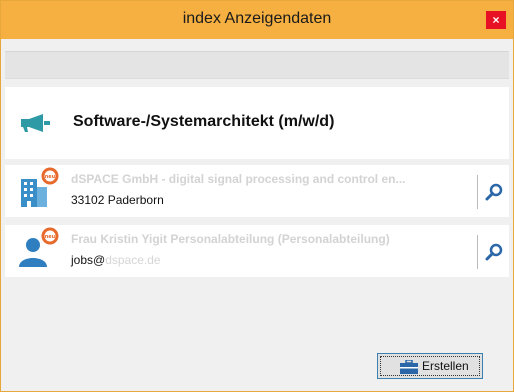 The width and height of the screenshot is (514, 392). I want to click on window-title: index Anzeigendaten, so click(257, 18).